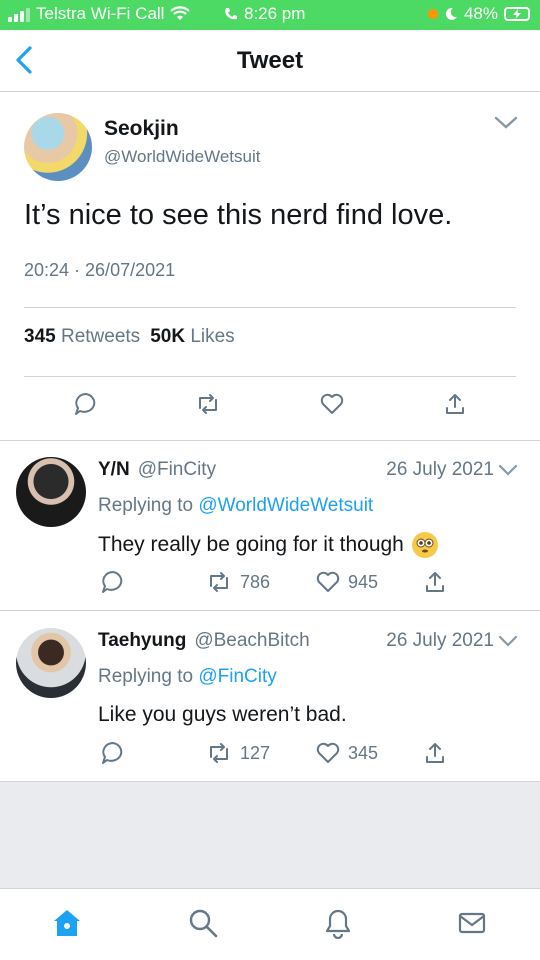  I want to click on author-handle: @BeachBitch, so click(251, 641).